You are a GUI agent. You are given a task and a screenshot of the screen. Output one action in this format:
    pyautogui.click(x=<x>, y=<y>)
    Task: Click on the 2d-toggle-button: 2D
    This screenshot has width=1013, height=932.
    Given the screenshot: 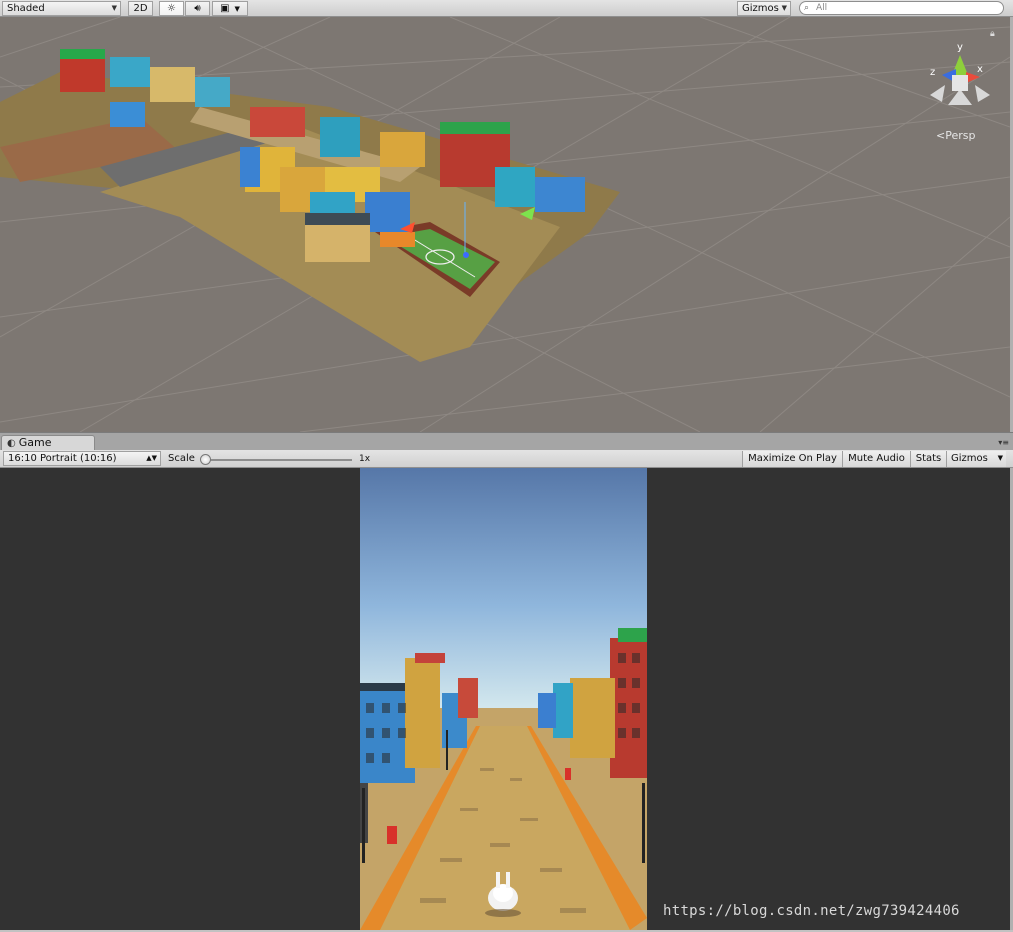 What is the action you would take?
    pyautogui.click(x=140, y=8)
    